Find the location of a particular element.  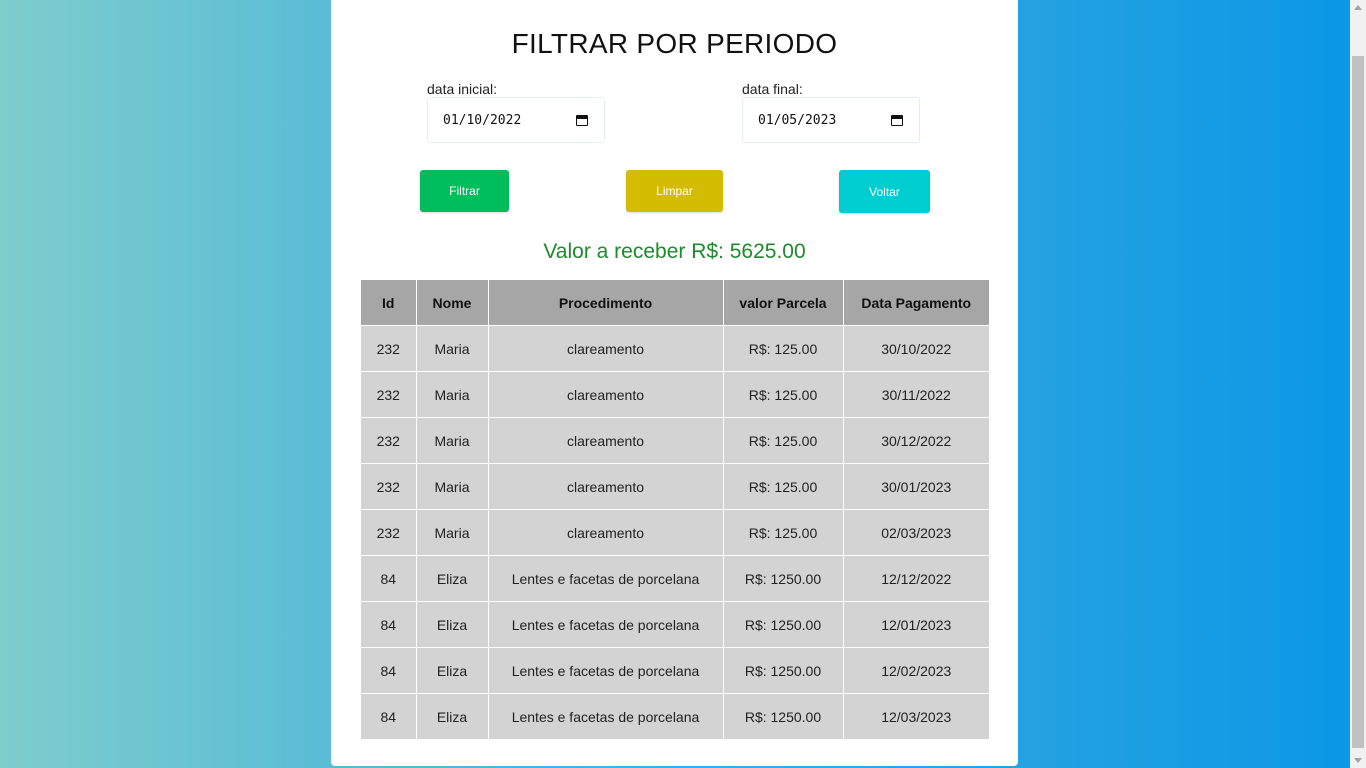

cell-payment-date: 30/10/2022 is located at coordinates (916, 348).